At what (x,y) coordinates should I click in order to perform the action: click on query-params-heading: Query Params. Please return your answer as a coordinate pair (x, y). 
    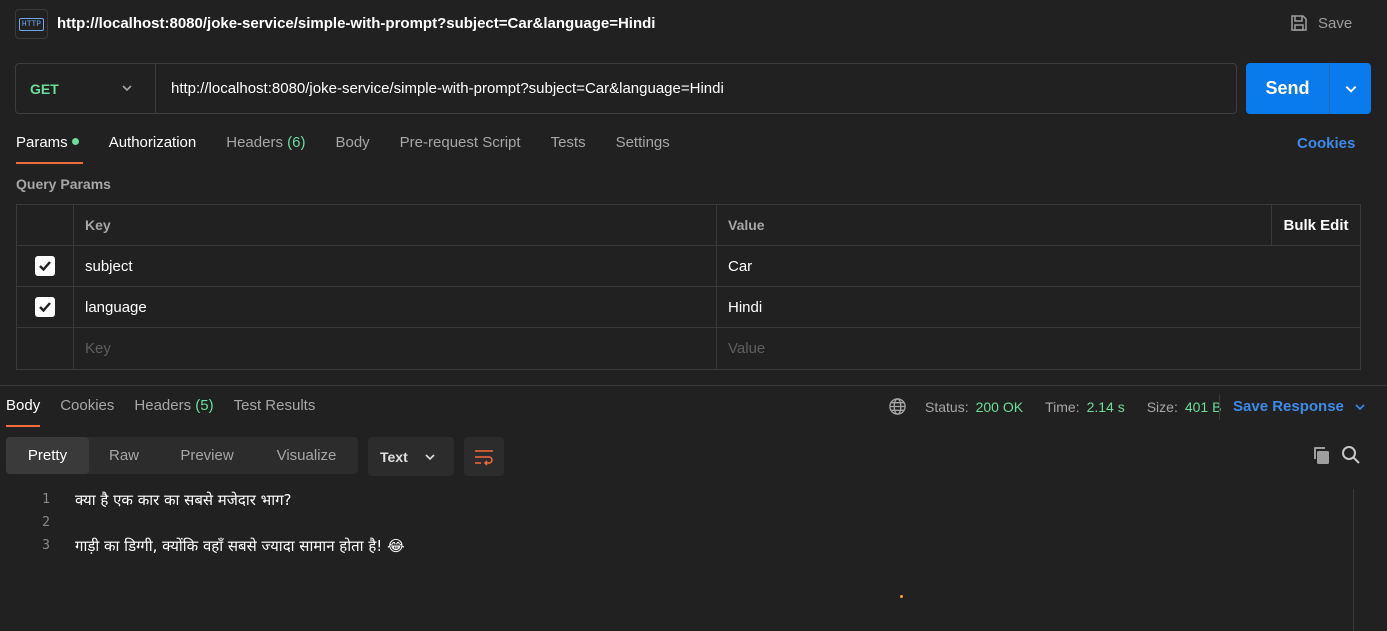
    Looking at the image, I should click on (63, 184).